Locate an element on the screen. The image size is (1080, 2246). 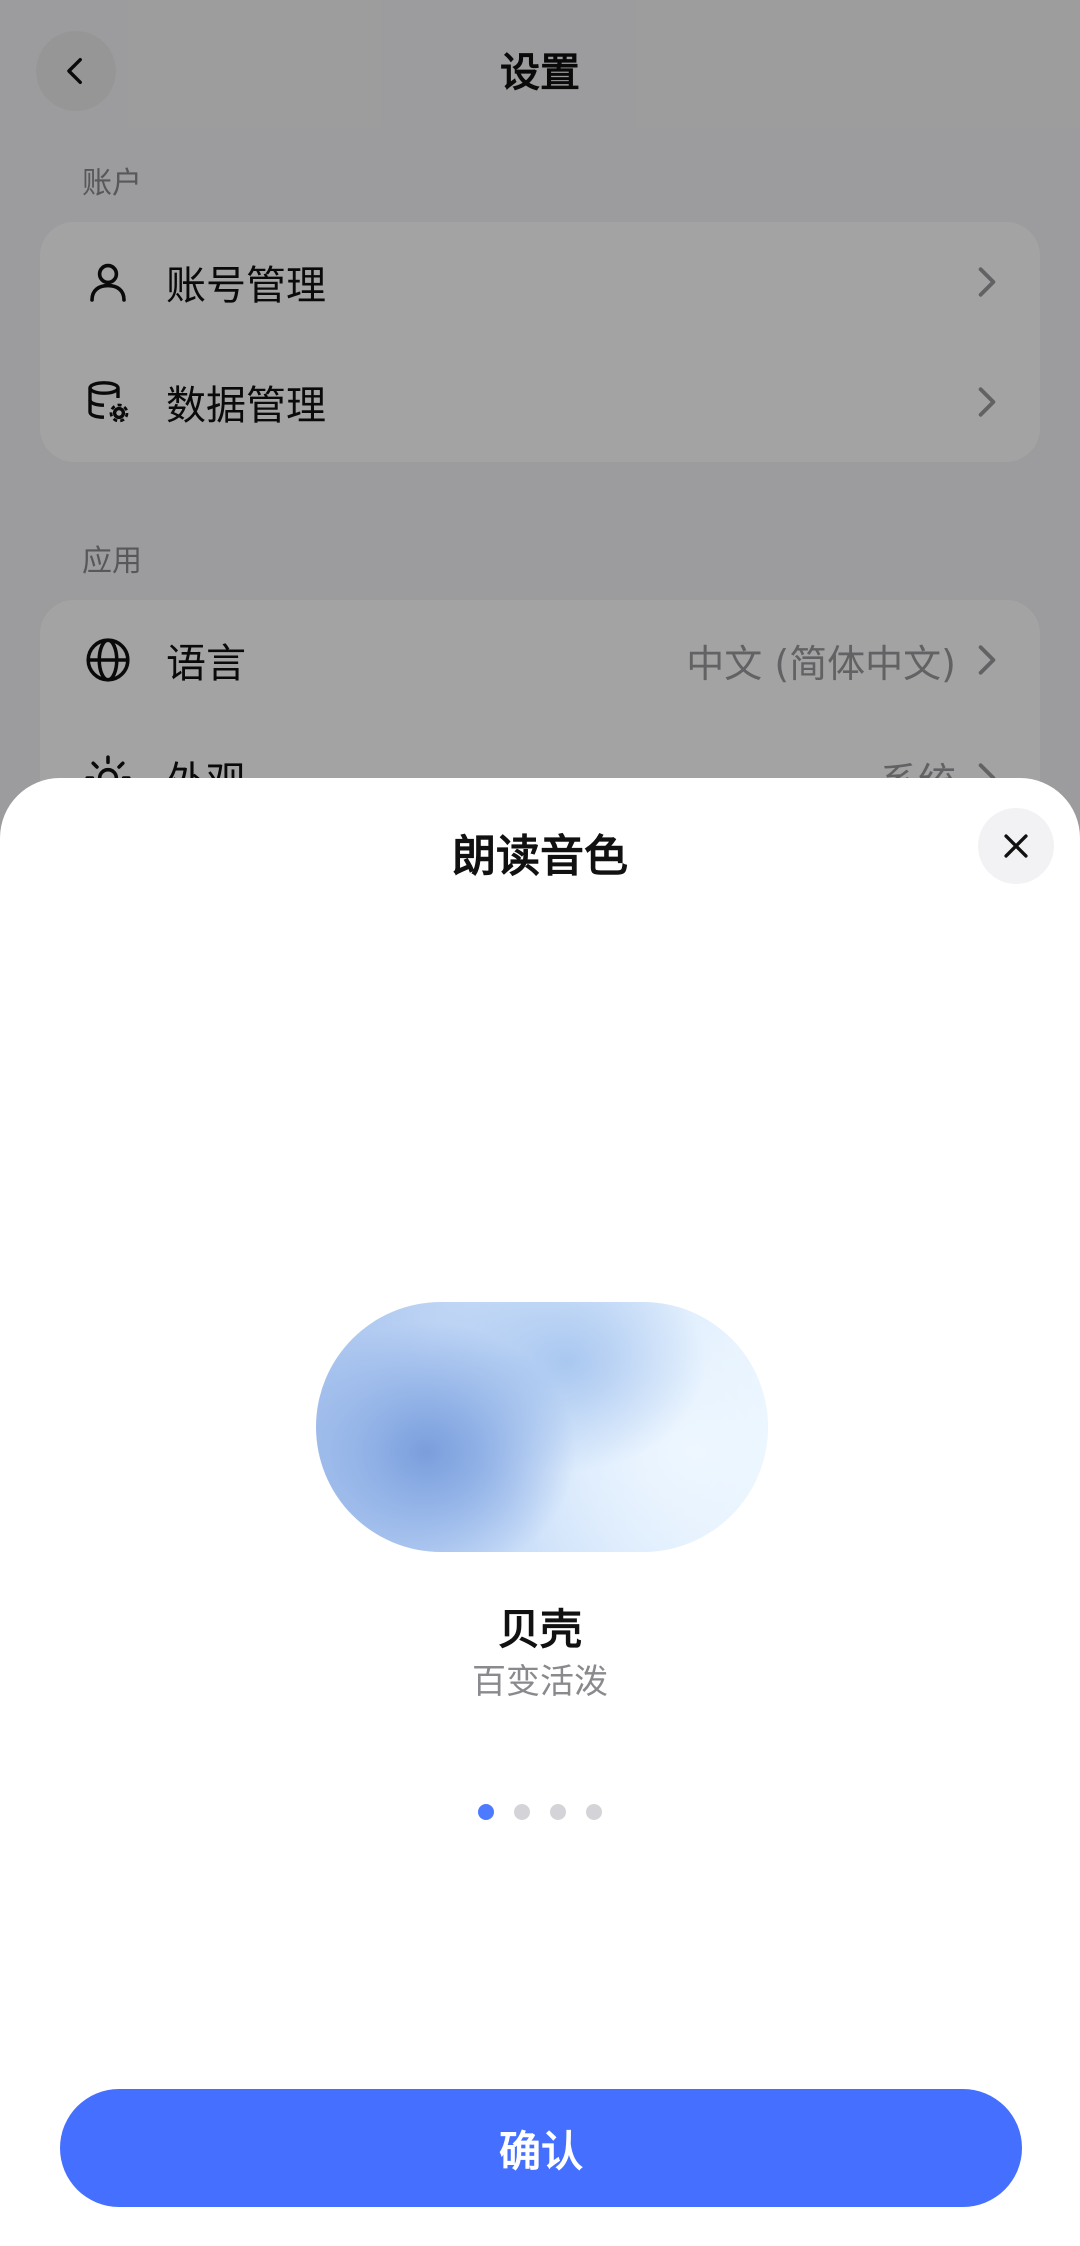
confirm-button: 确认 is located at coordinates (541, 2148).